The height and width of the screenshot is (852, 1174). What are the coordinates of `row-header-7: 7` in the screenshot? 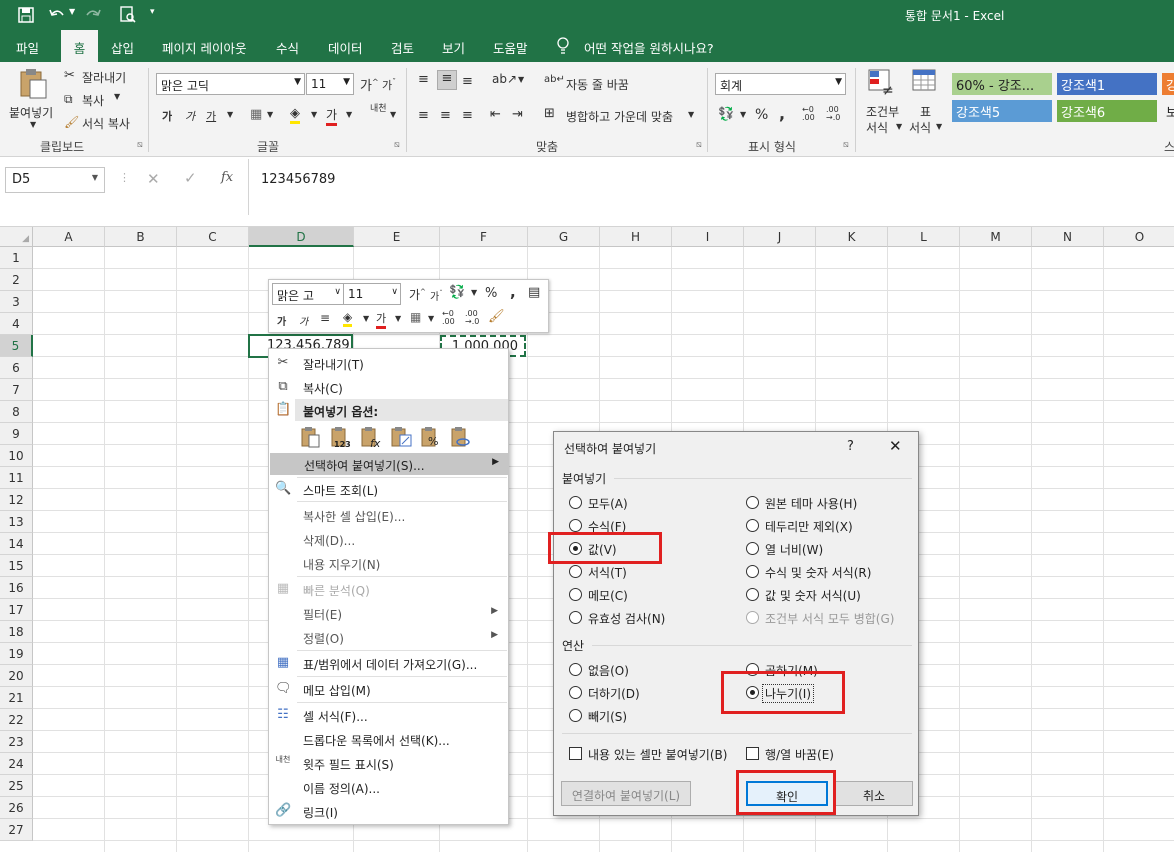 It's located at (16, 390).